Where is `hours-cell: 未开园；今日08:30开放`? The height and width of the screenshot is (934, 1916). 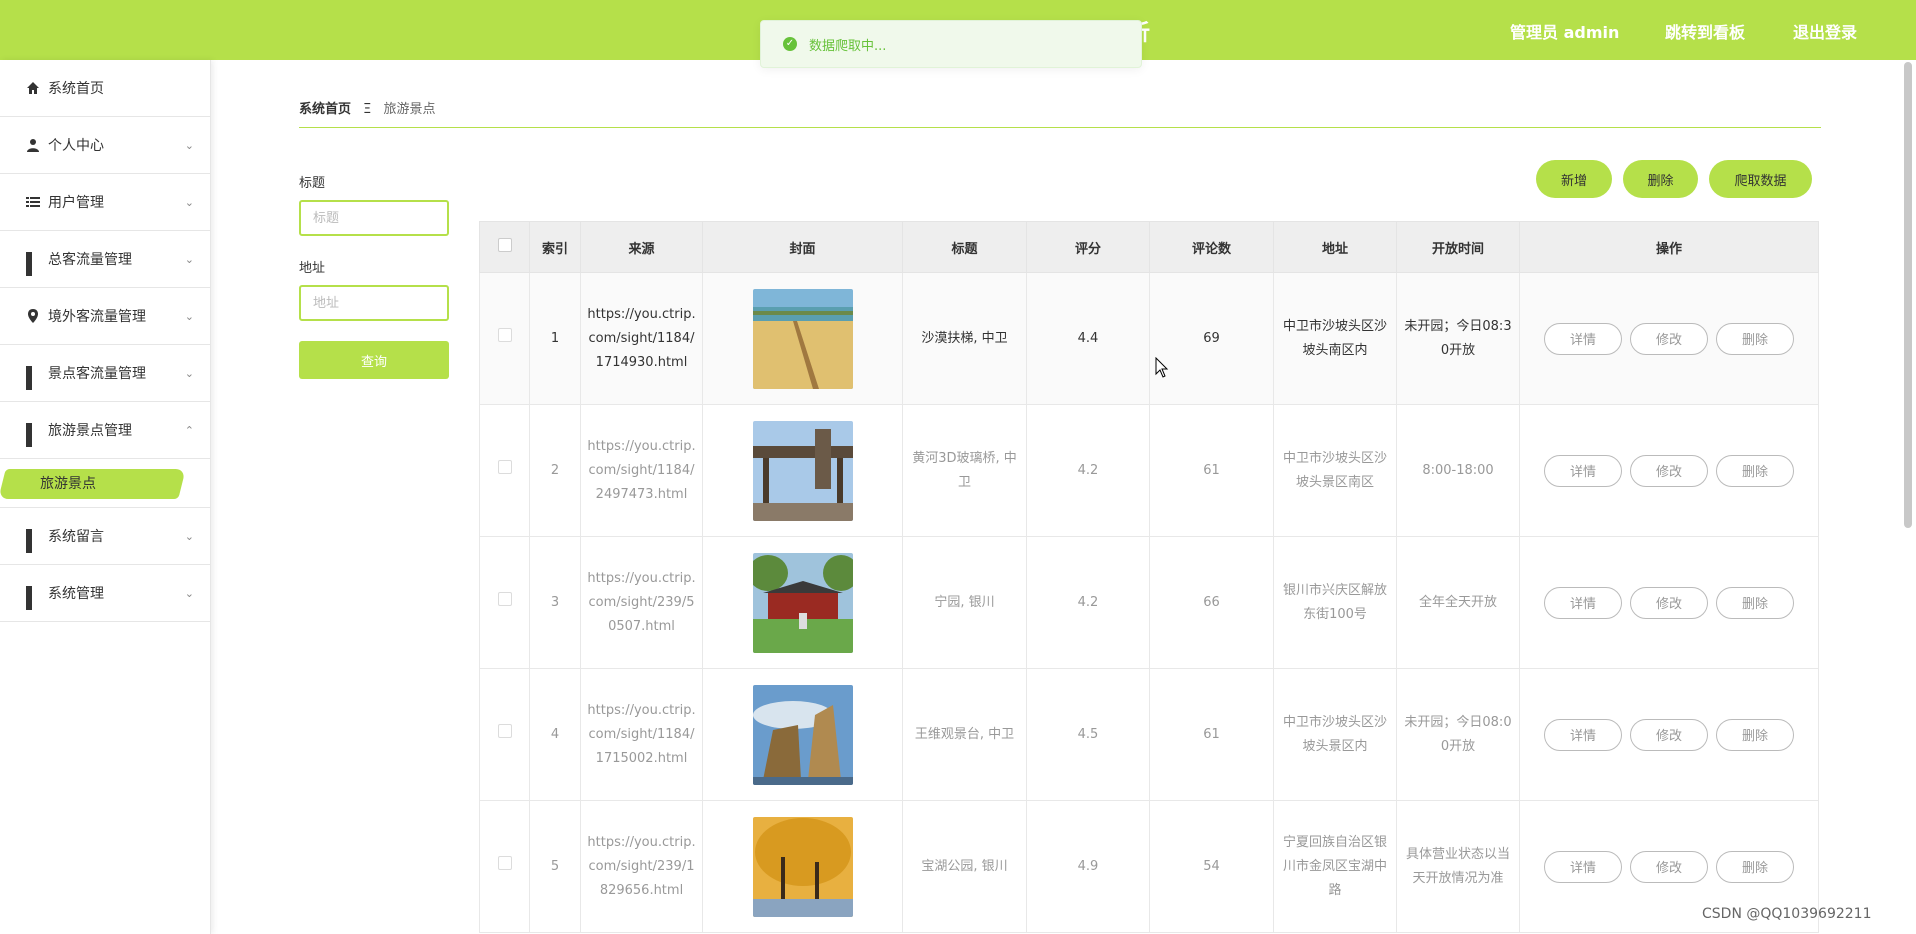
hours-cell: 未开园；今日08:30开放 is located at coordinates (1458, 338).